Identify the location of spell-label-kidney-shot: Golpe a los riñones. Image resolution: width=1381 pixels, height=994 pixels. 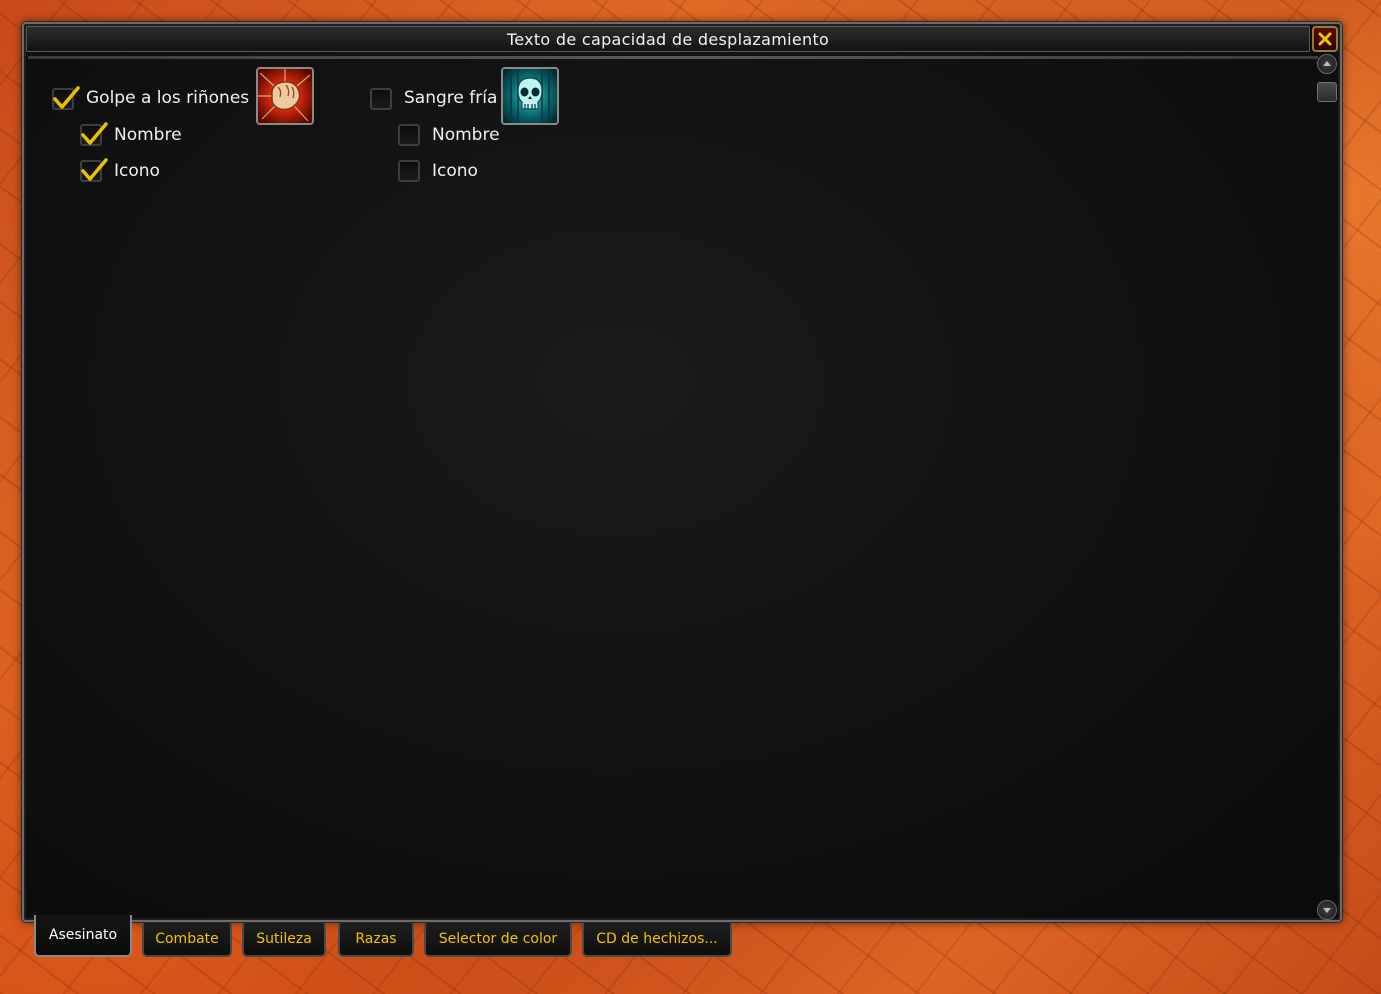
(168, 98).